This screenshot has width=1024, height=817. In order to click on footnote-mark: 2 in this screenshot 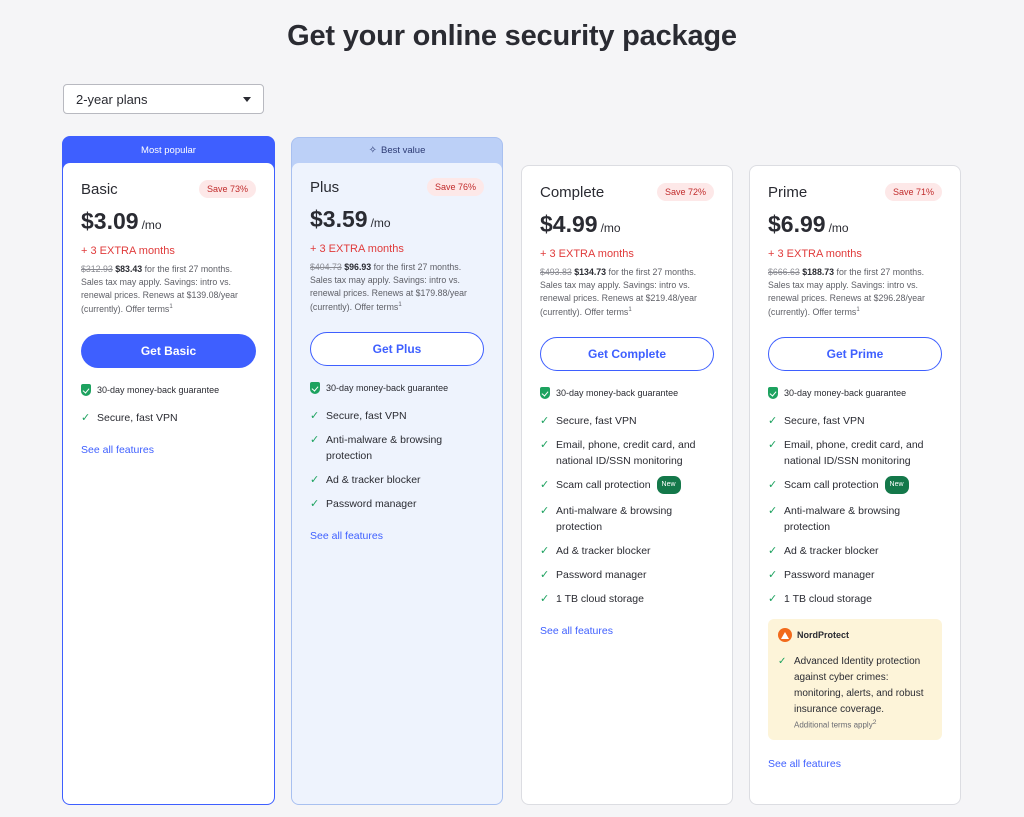, I will do `click(874, 723)`.